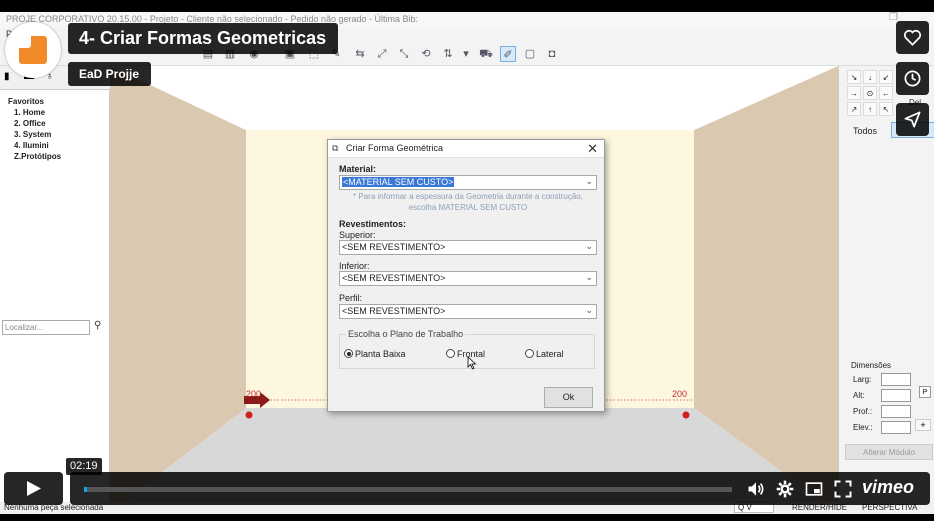  I want to click on radio-label: Planta Baixa, so click(380, 354).